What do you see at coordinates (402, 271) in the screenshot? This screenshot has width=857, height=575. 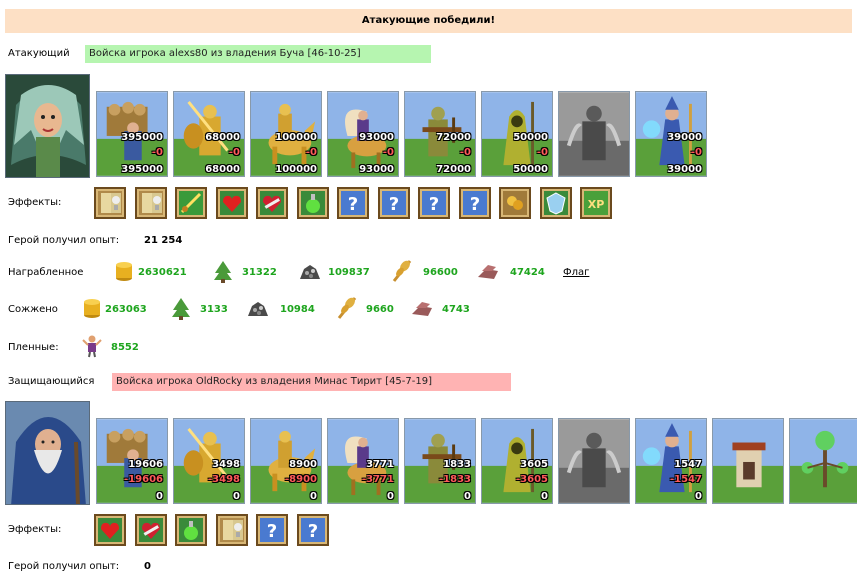 I see `grain-icon` at bounding box center [402, 271].